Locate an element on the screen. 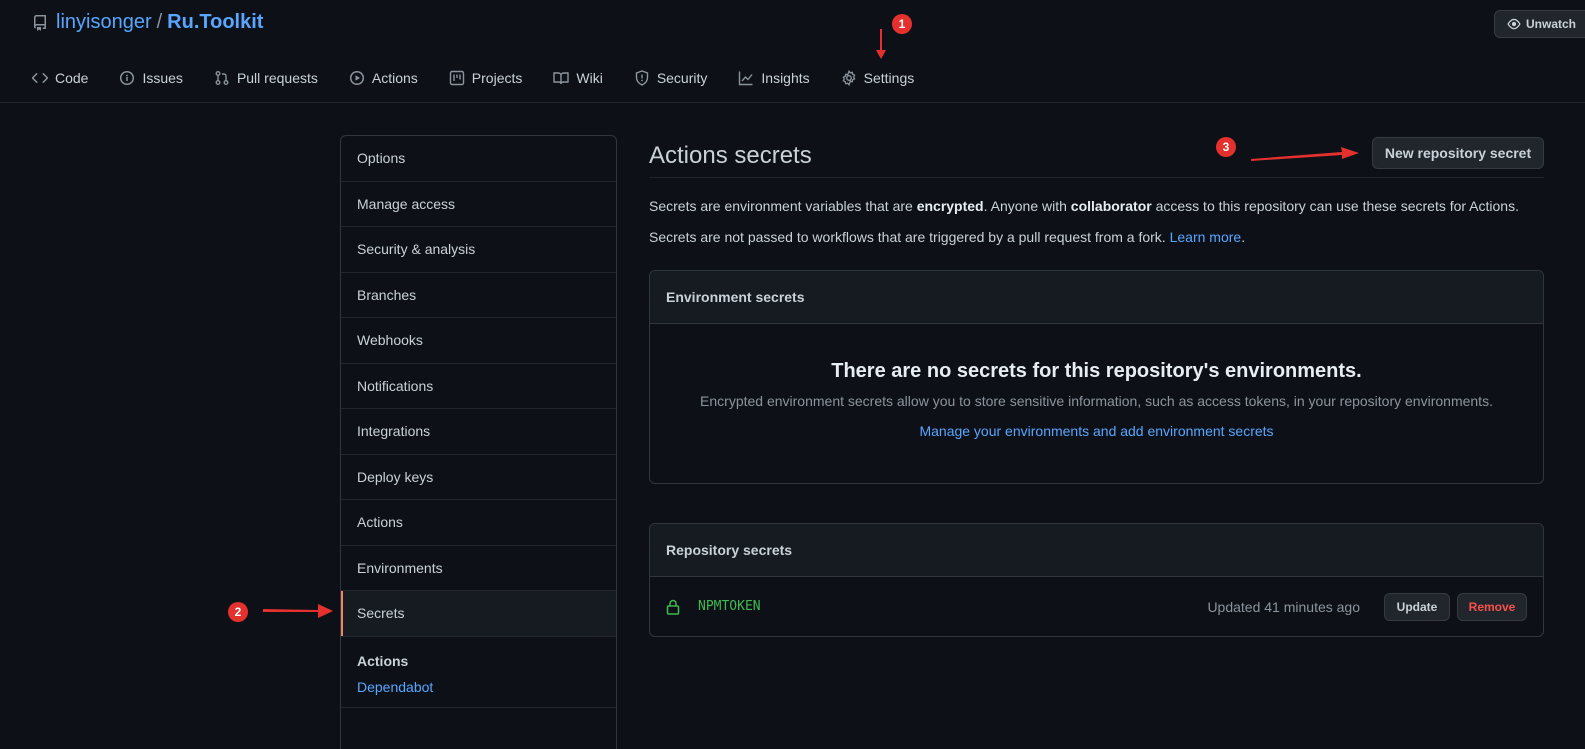 The height and width of the screenshot is (749, 1585). tab-code: Code is located at coordinates (60, 78).